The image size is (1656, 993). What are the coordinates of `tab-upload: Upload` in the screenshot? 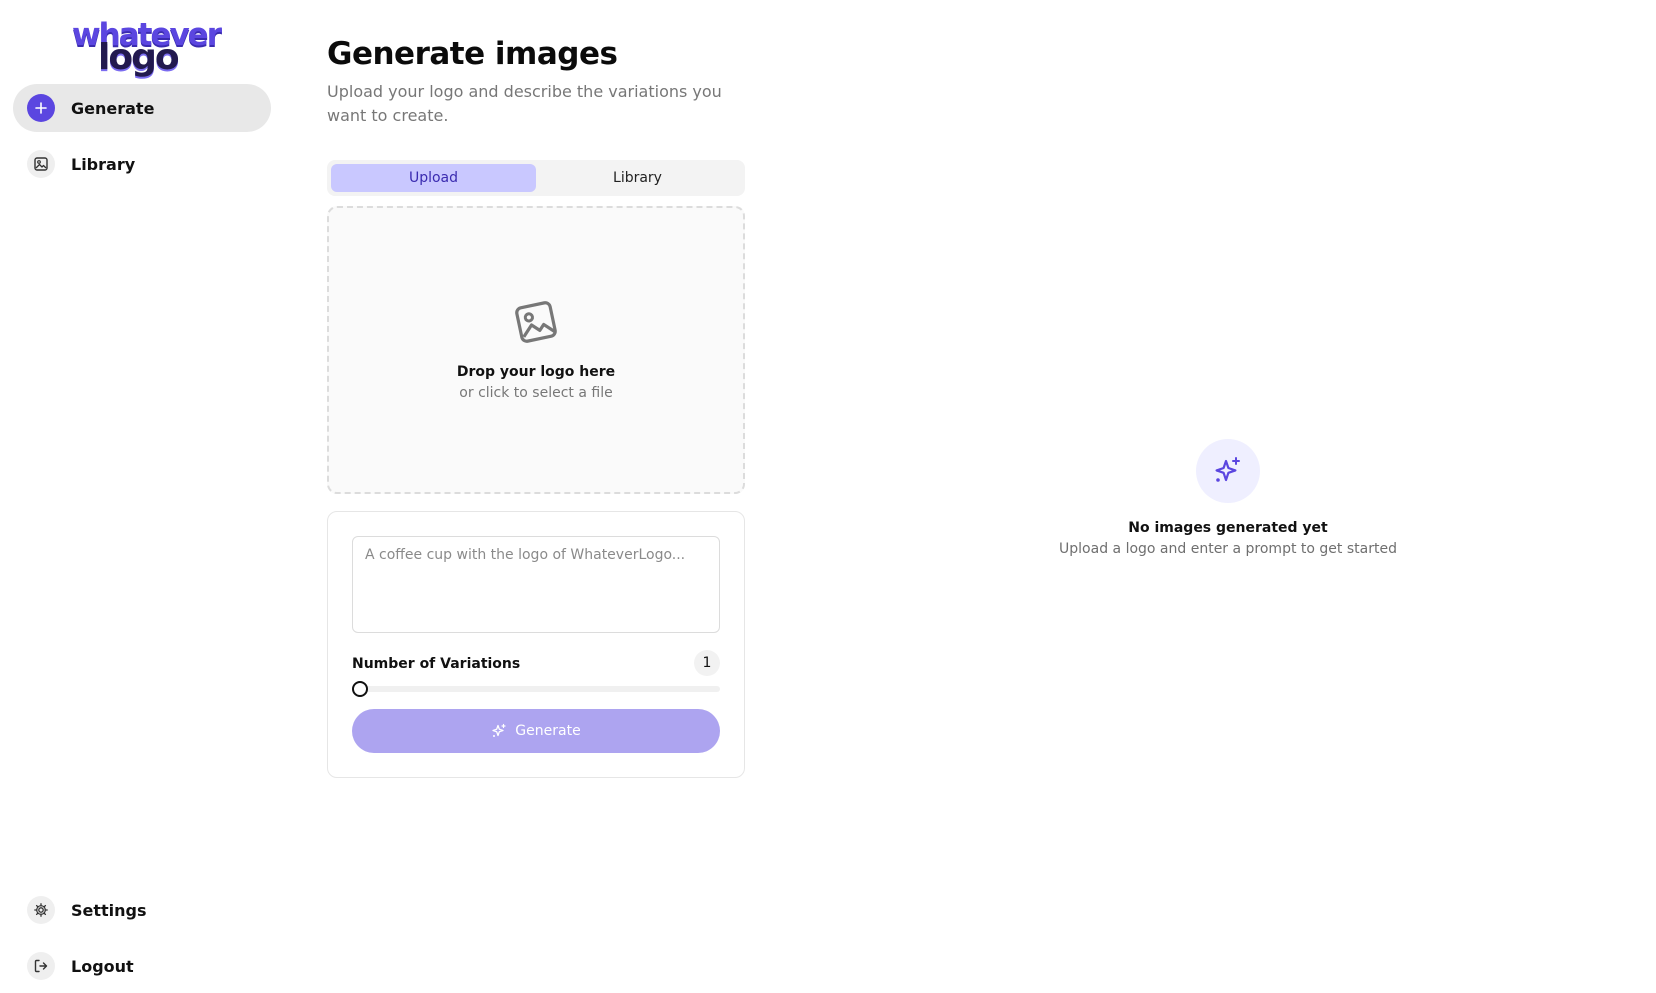 It's located at (433, 178).